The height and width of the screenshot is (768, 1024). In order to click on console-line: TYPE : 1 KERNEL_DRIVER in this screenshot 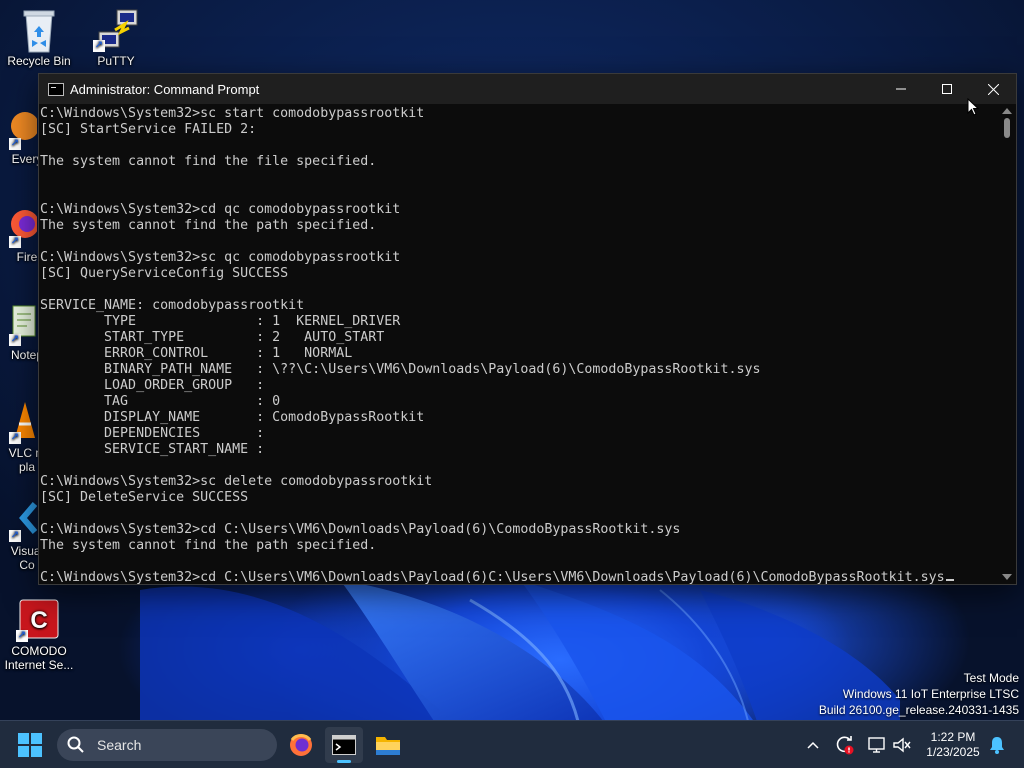, I will do `click(220, 321)`.